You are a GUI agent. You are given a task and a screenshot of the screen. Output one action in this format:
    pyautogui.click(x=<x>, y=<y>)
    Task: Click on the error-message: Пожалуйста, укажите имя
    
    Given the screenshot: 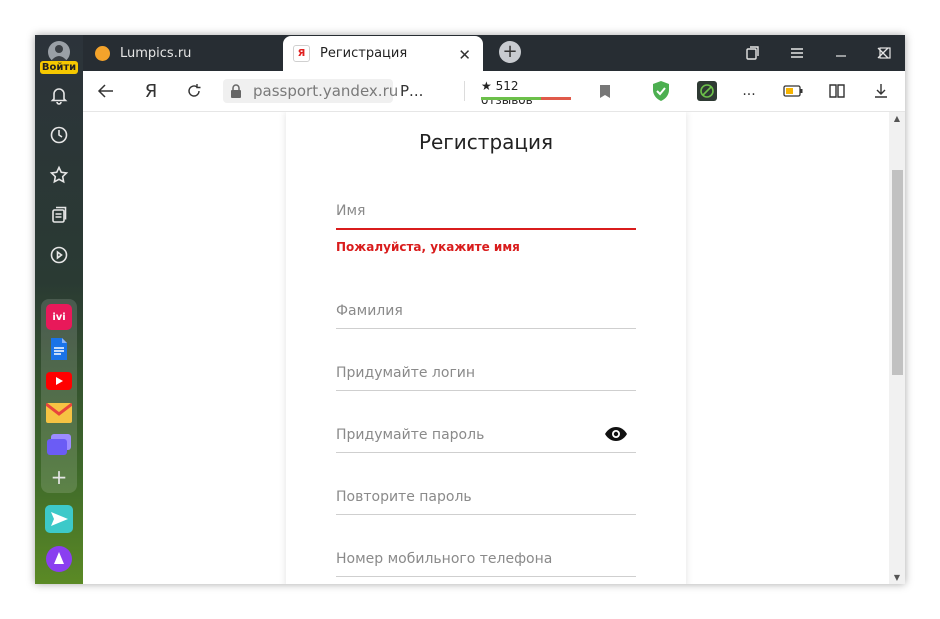 What is the action you would take?
    pyautogui.click(x=428, y=247)
    